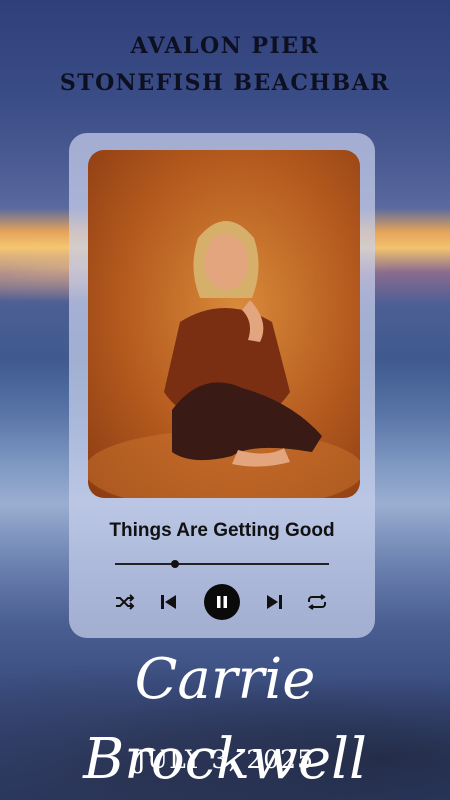 The height and width of the screenshot is (800, 450). Describe the element at coordinates (225, 65) in the screenshot. I see `venue-heading: AVALON PIER STONEFISH BEACHBAR` at that location.